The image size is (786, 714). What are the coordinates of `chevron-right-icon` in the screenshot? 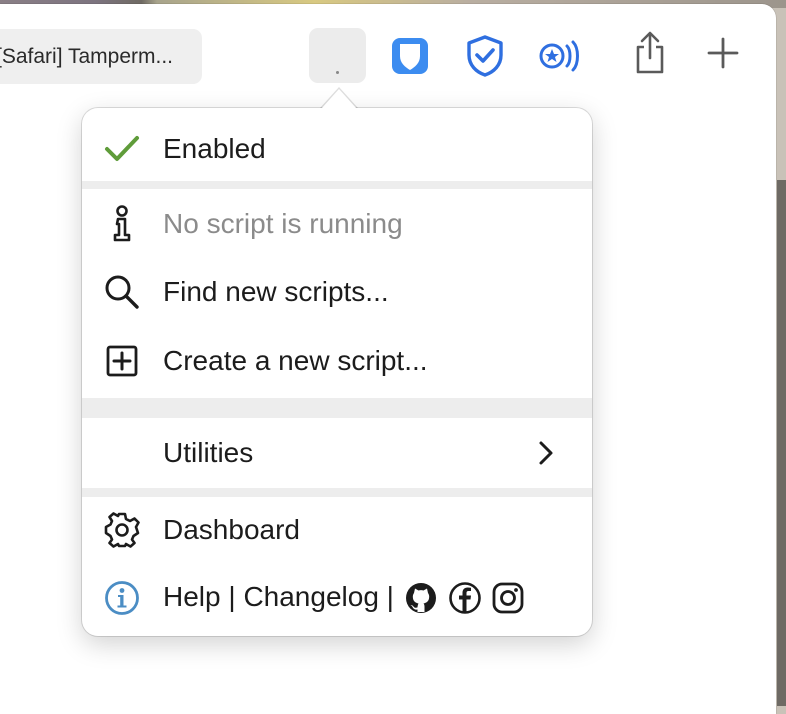 It's located at (546, 453).